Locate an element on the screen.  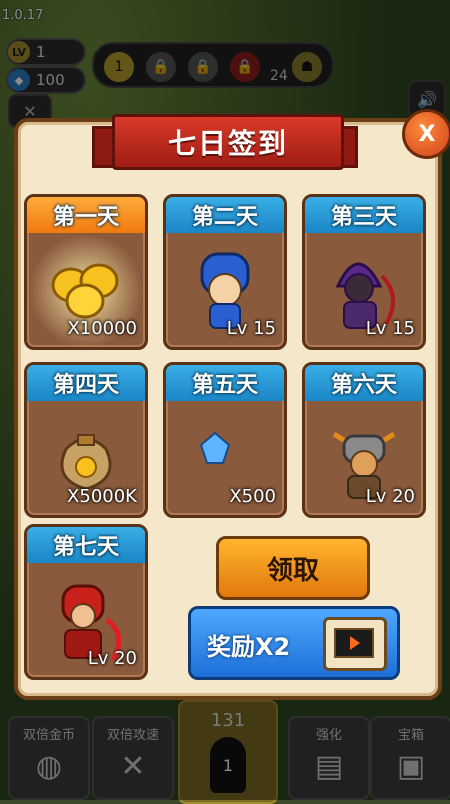
day-card-head: 第五天 is located at coordinates (225, 383).